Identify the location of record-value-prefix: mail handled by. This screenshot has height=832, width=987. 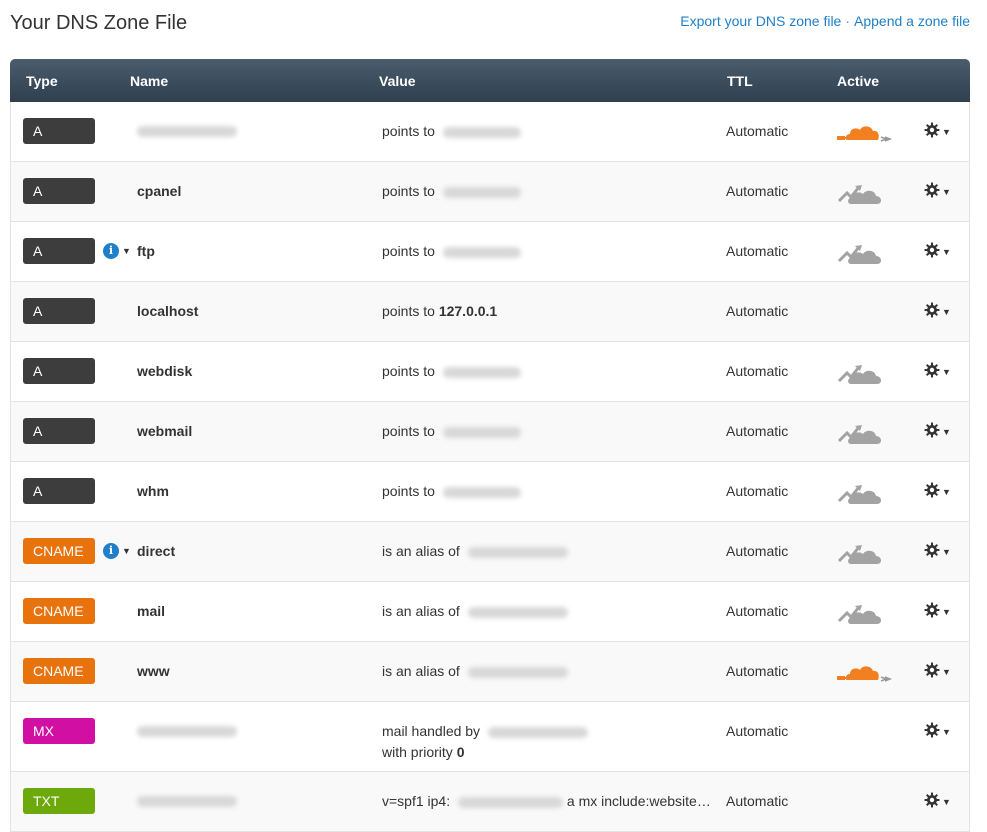
(431, 731).